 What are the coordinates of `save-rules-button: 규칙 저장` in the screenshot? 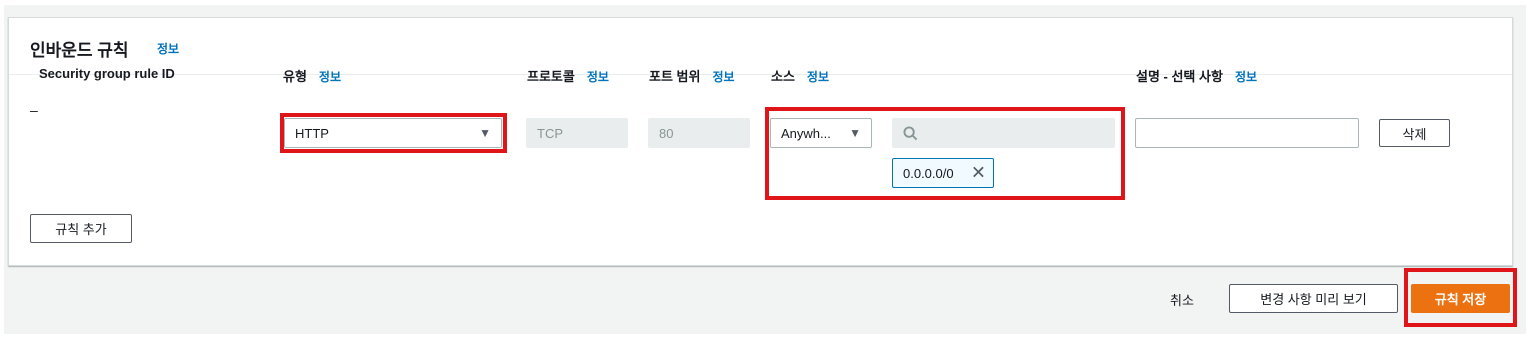 It's located at (1460, 298).